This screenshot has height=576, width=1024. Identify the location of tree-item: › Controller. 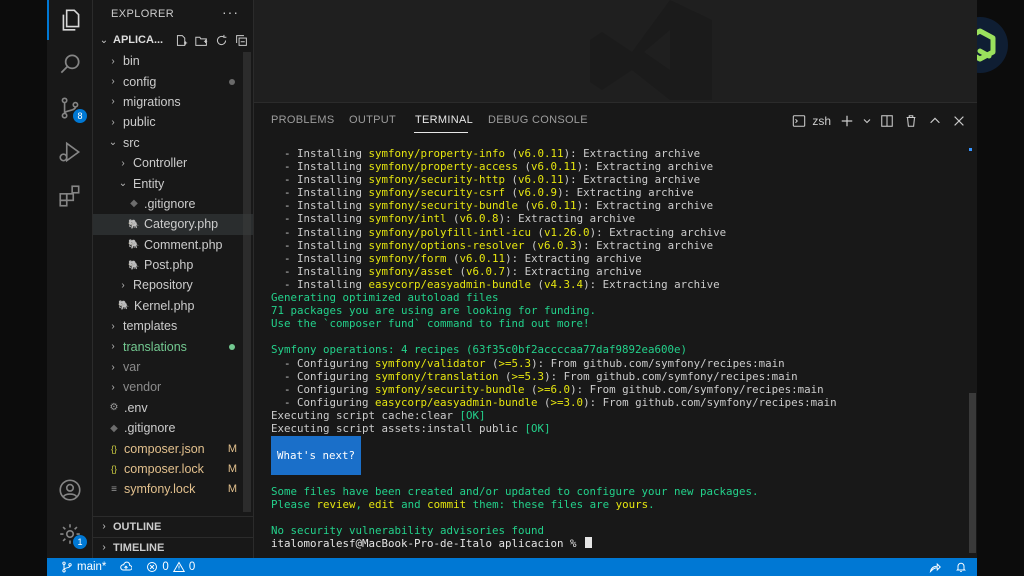
(173, 163).